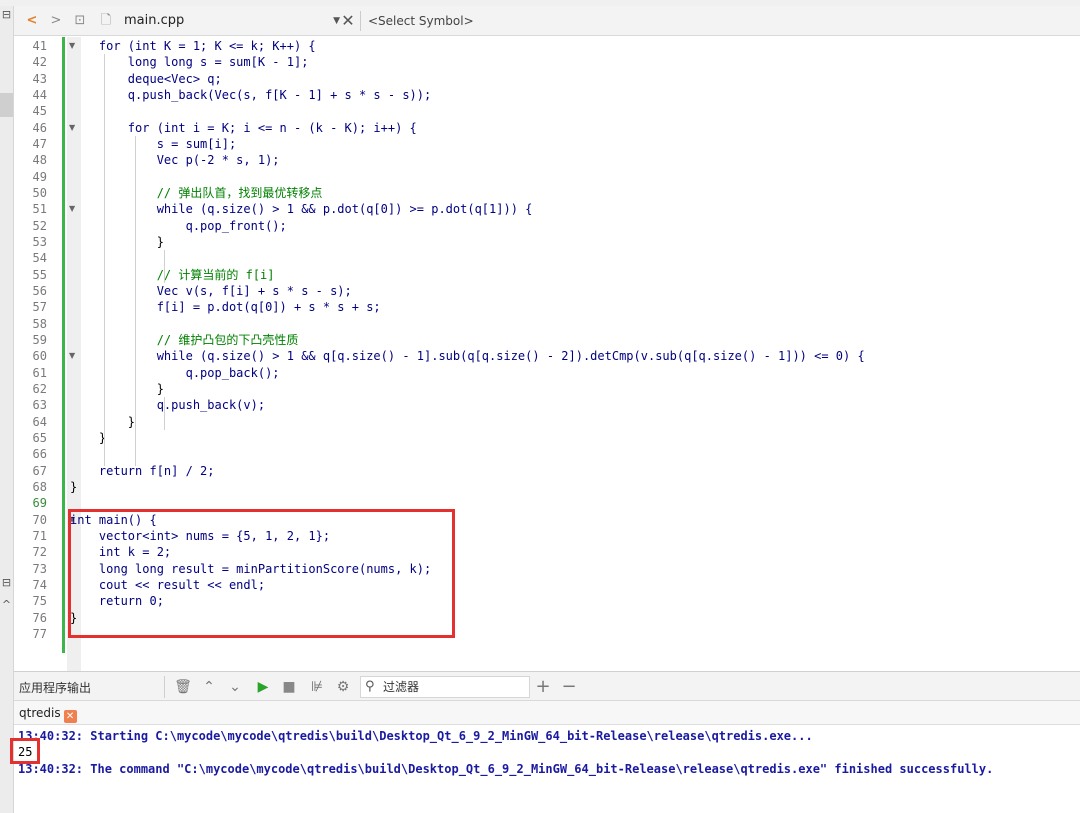 The width and height of the screenshot is (1080, 813). What do you see at coordinates (39, 143) in the screenshot?
I see `line-number: 47` at bounding box center [39, 143].